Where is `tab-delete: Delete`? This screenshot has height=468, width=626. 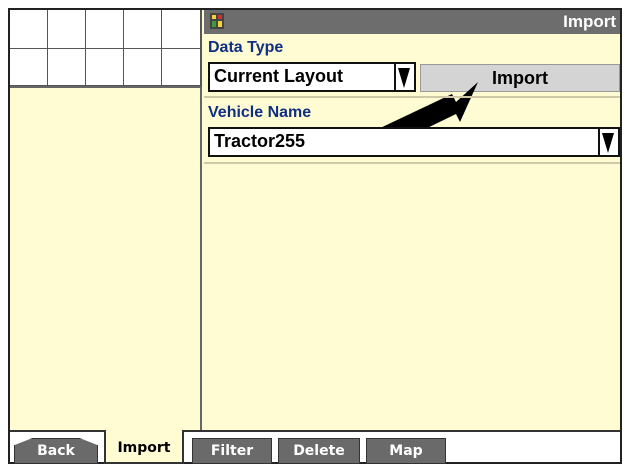
tab-delete: Delete is located at coordinates (319, 451).